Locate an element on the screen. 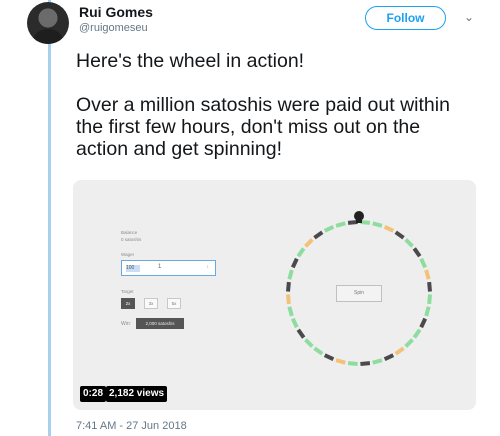 The image size is (500, 436). tweet-paragraph-1: Here's the wheel in action! is located at coordinates (190, 61).